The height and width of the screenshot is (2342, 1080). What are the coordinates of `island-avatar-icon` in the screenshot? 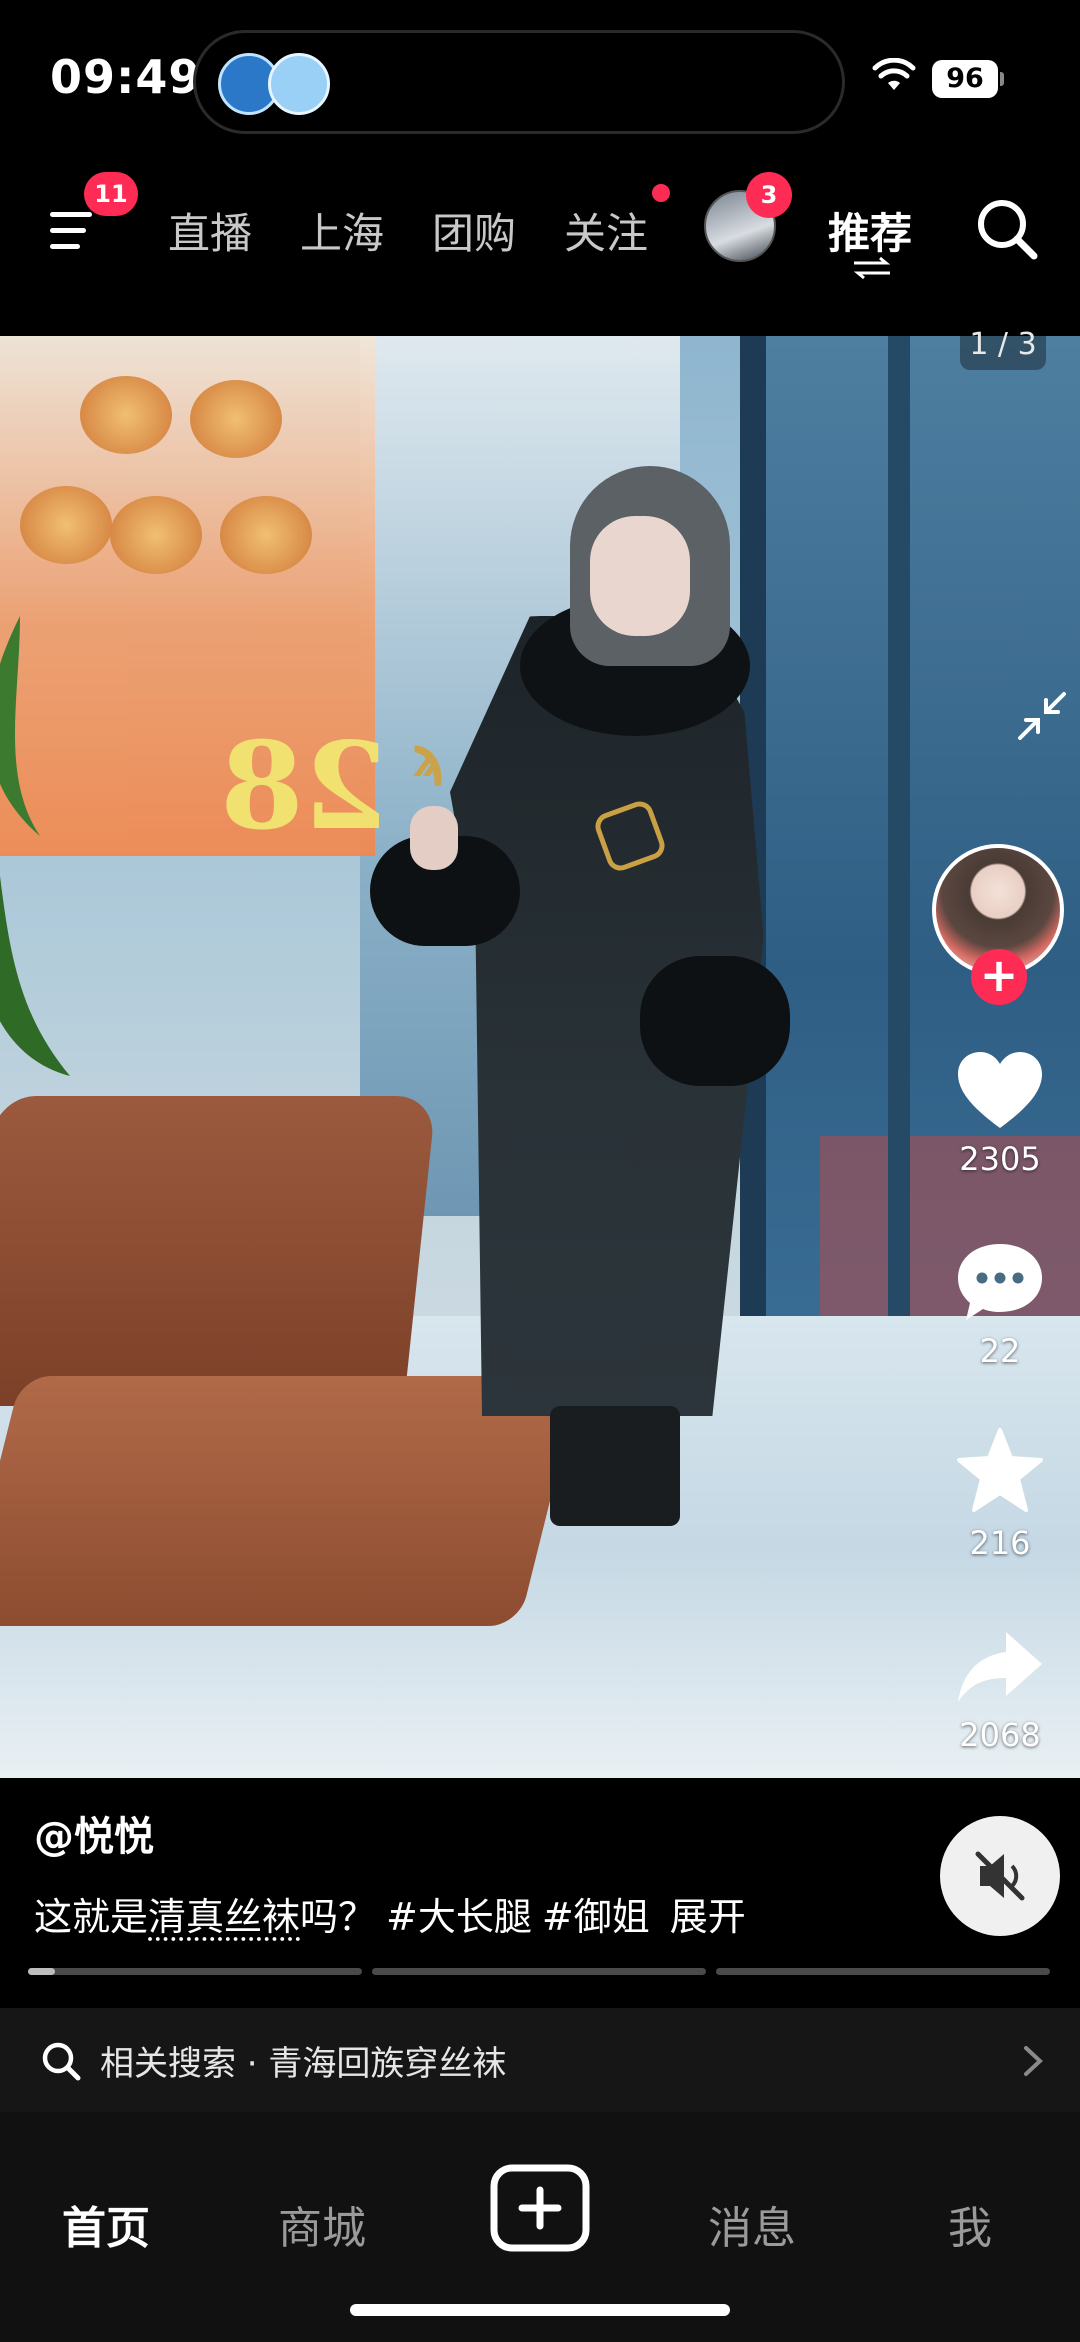 It's located at (299, 84).